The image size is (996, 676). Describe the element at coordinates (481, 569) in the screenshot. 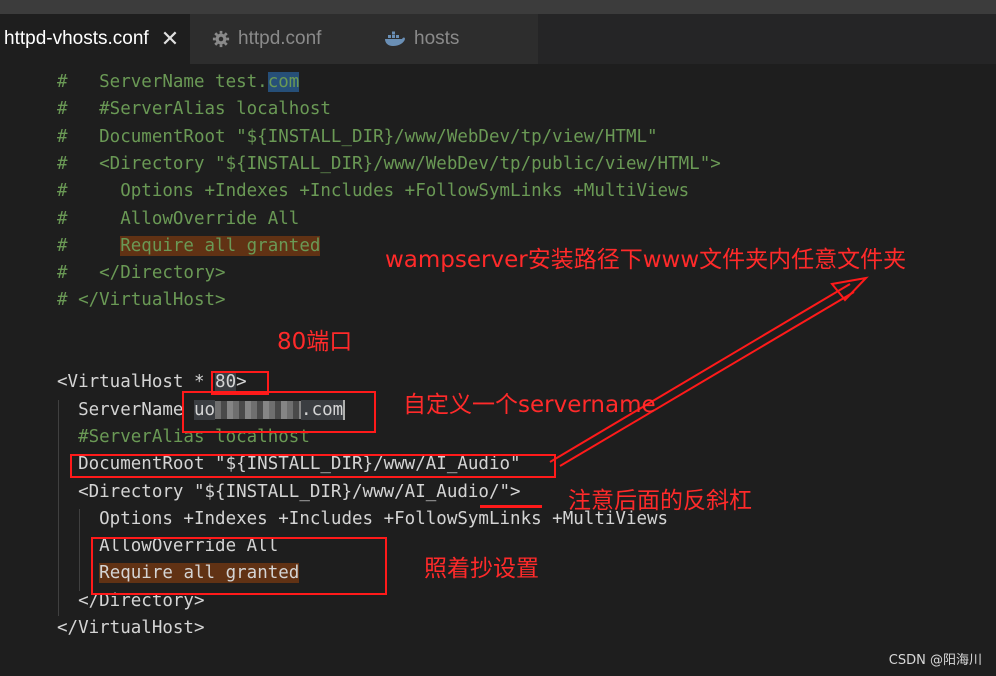

I see `copy-settings-note: 照着抄设置` at that location.